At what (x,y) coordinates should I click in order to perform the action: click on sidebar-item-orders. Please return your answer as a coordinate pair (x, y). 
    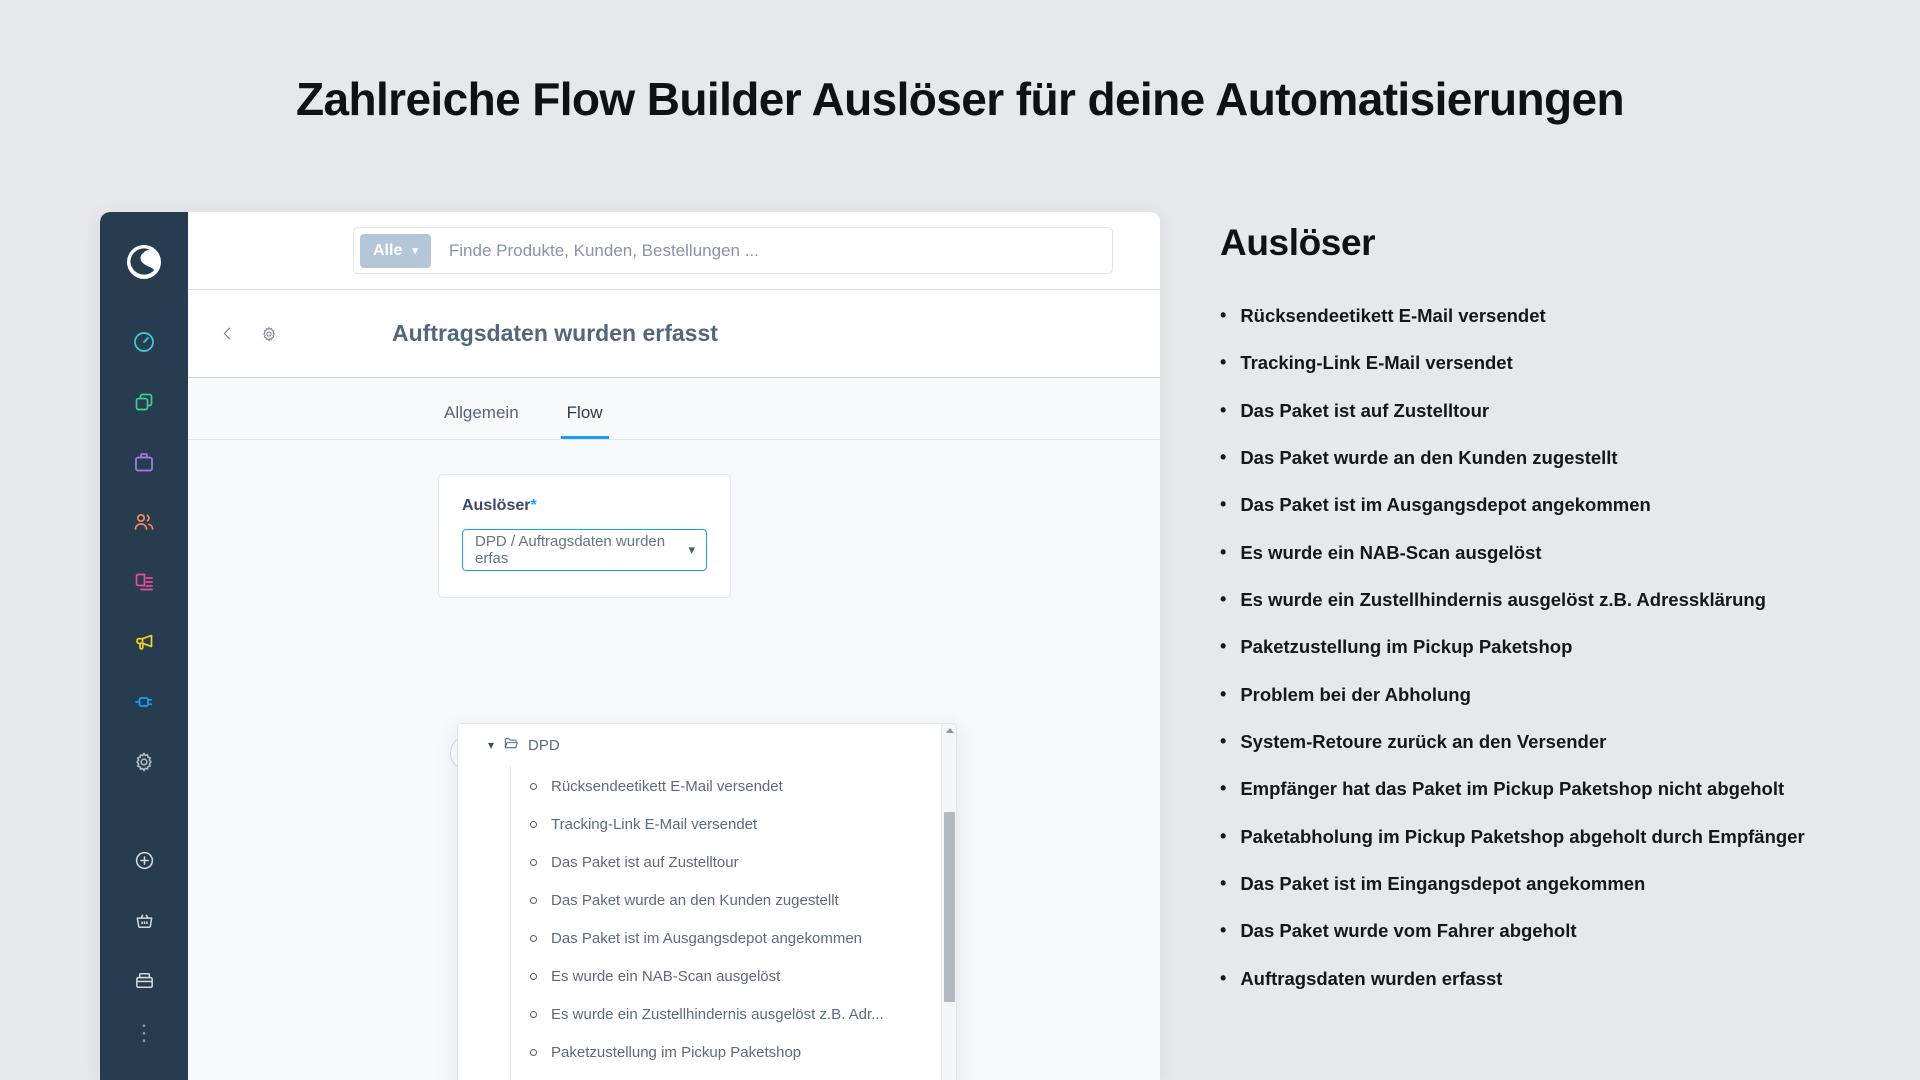
    Looking at the image, I should click on (144, 462).